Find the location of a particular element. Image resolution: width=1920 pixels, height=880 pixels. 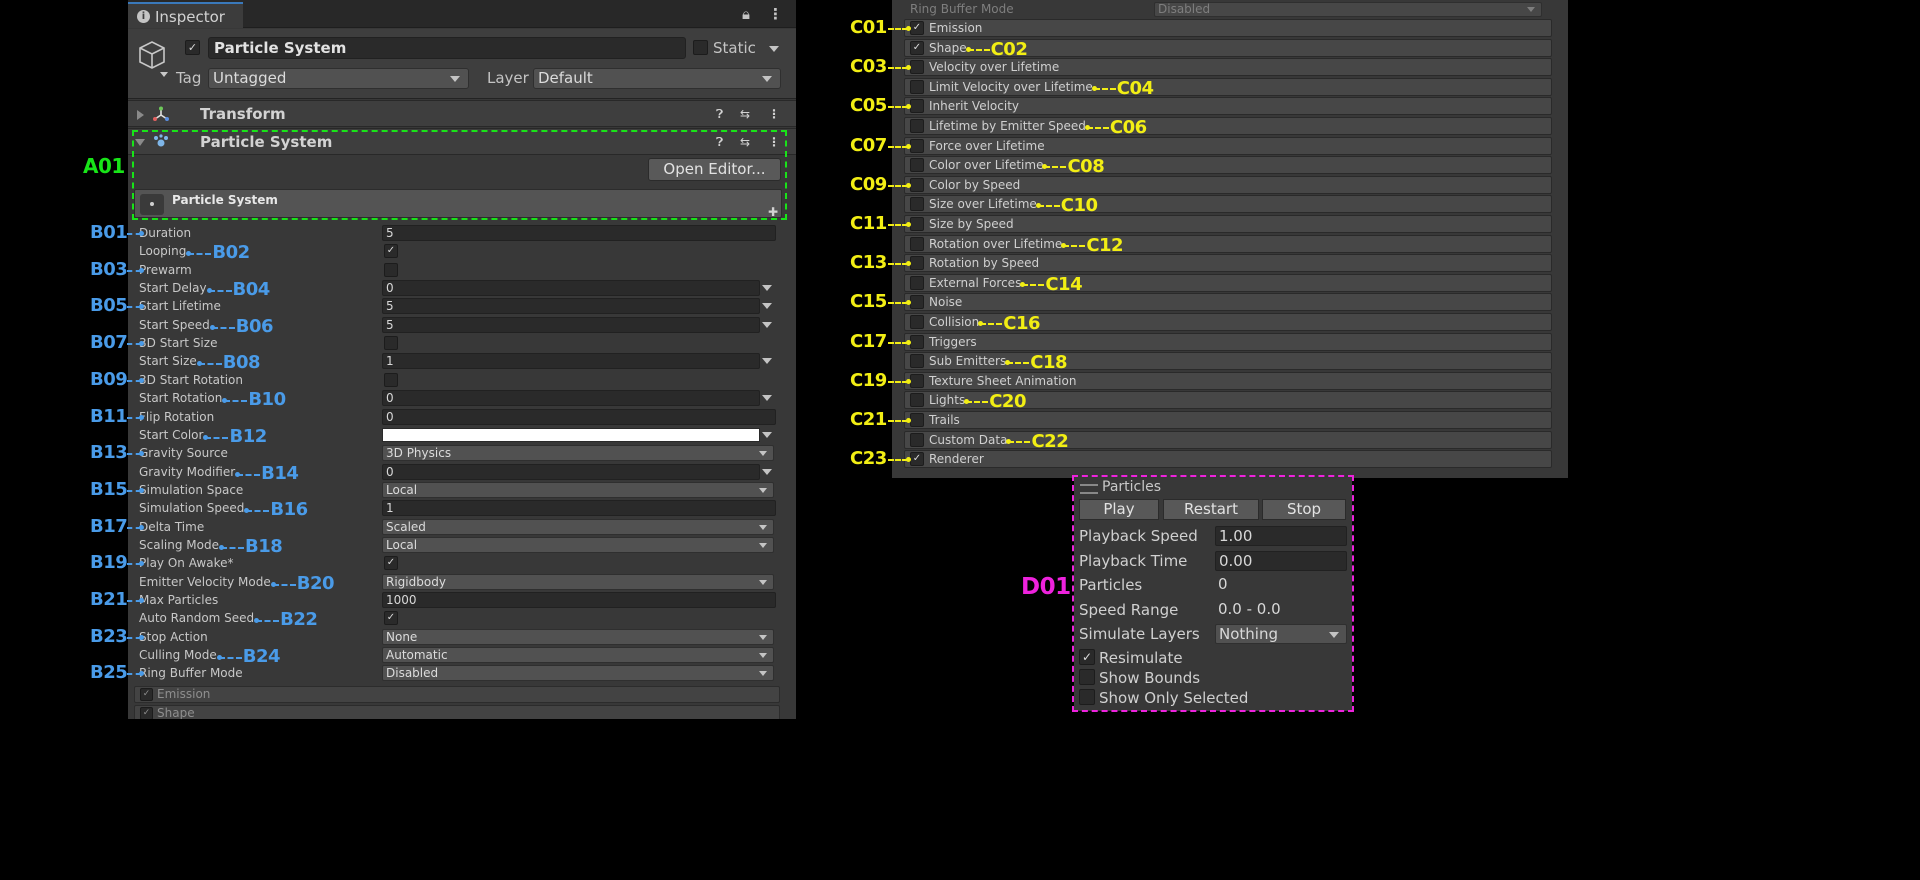

tab-inspector: i Inspector is located at coordinates (185, 15).